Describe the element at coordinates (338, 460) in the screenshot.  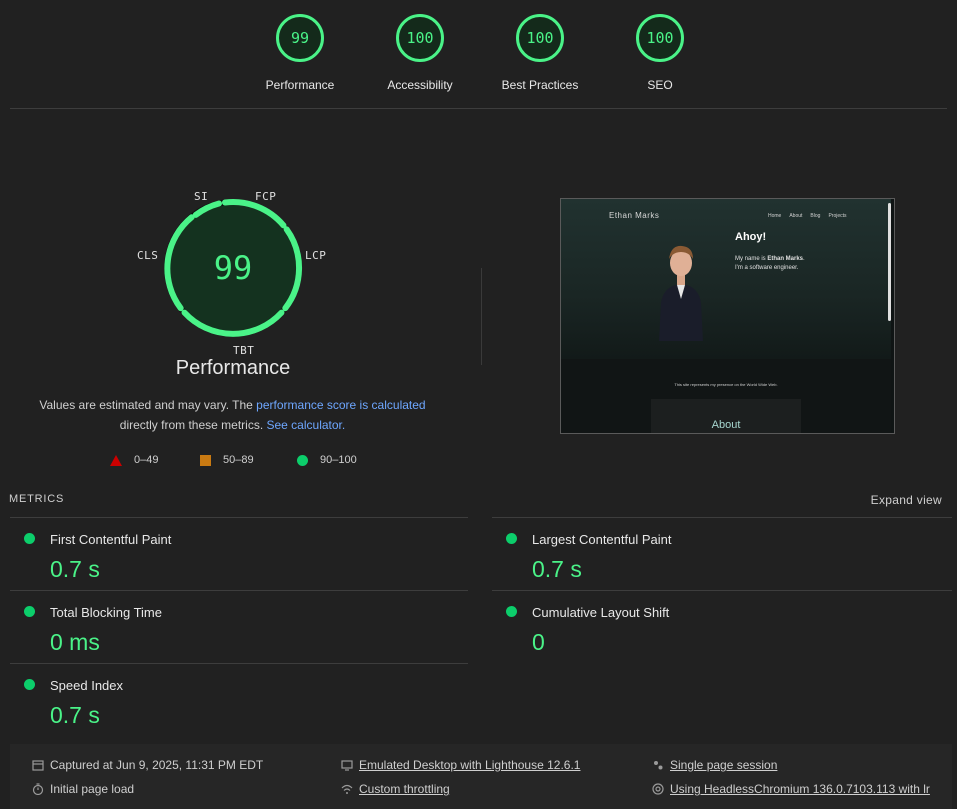
I see `legend-good-label: 90–100` at that location.